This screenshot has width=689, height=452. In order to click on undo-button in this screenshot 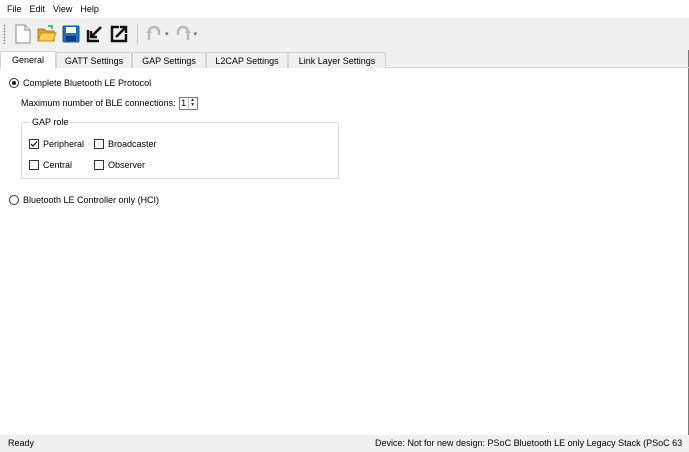, I will do `click(154, 34)`.